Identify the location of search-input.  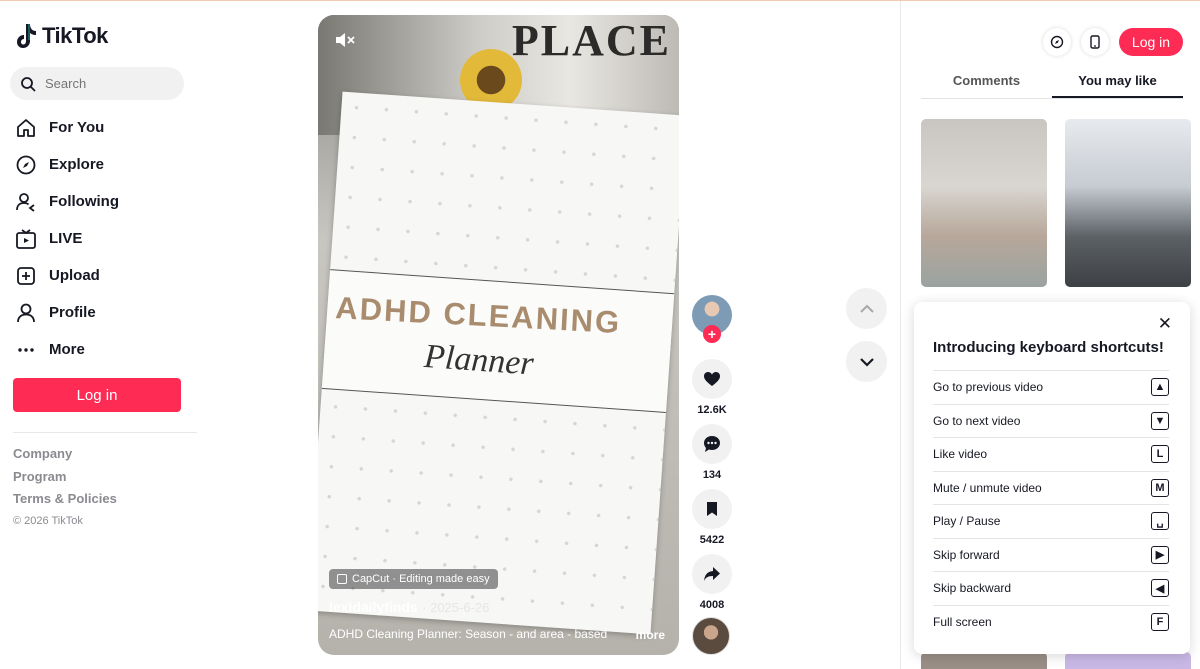
(105, 83).